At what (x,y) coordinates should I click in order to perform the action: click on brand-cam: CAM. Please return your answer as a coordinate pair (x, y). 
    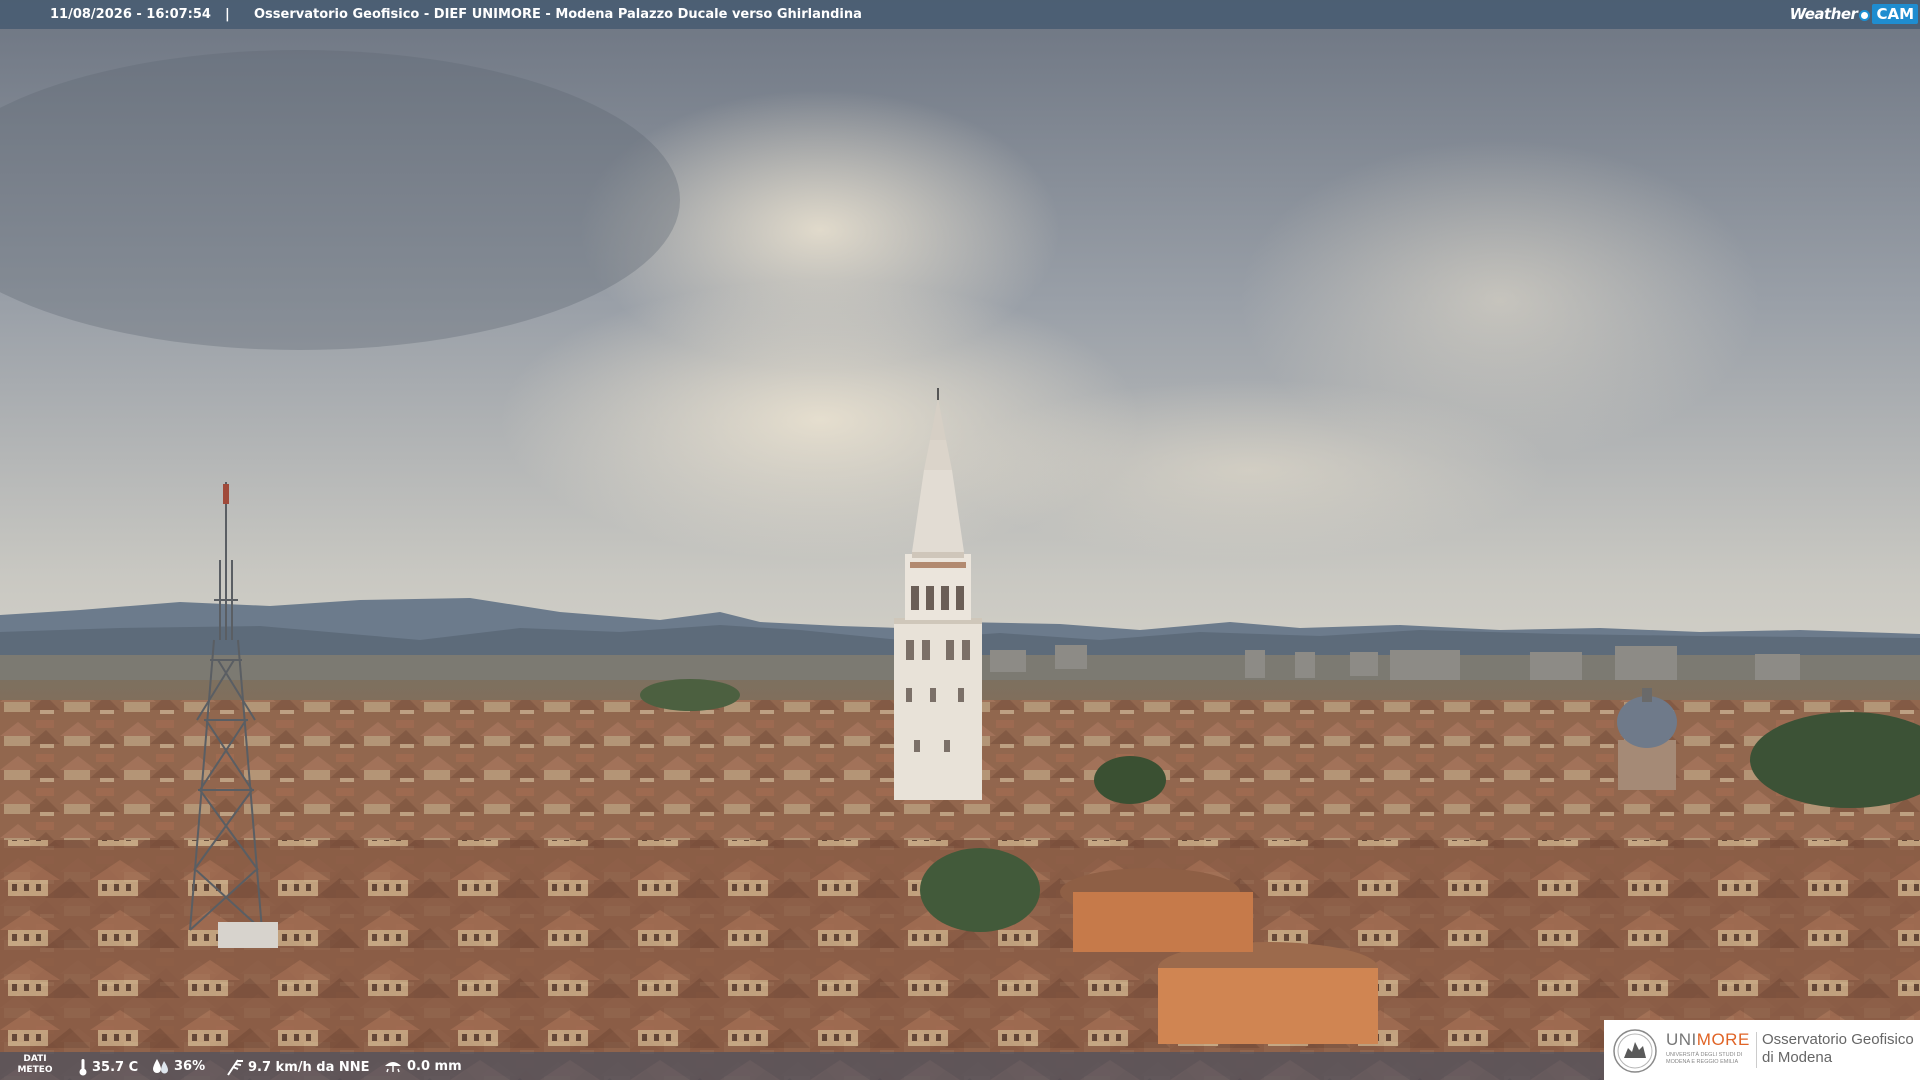
    Looking at the image, I should click on (1895, 14).